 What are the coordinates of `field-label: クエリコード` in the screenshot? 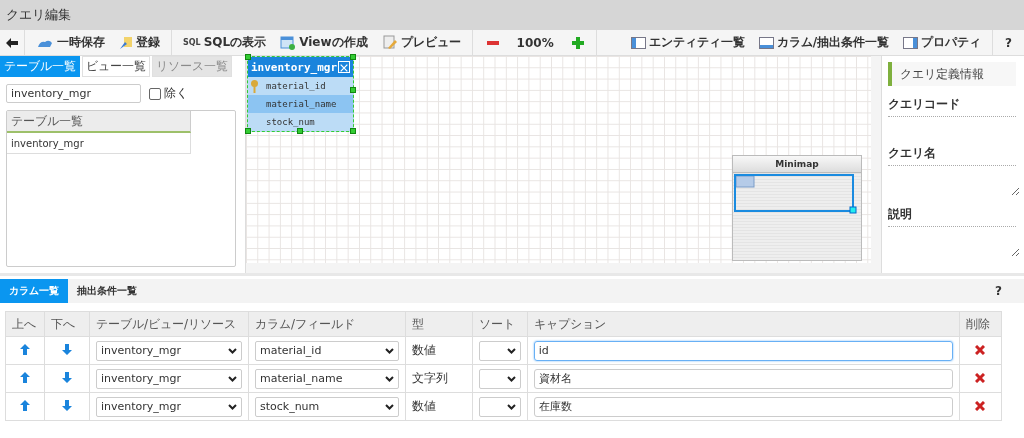 It's located at (952, 101).